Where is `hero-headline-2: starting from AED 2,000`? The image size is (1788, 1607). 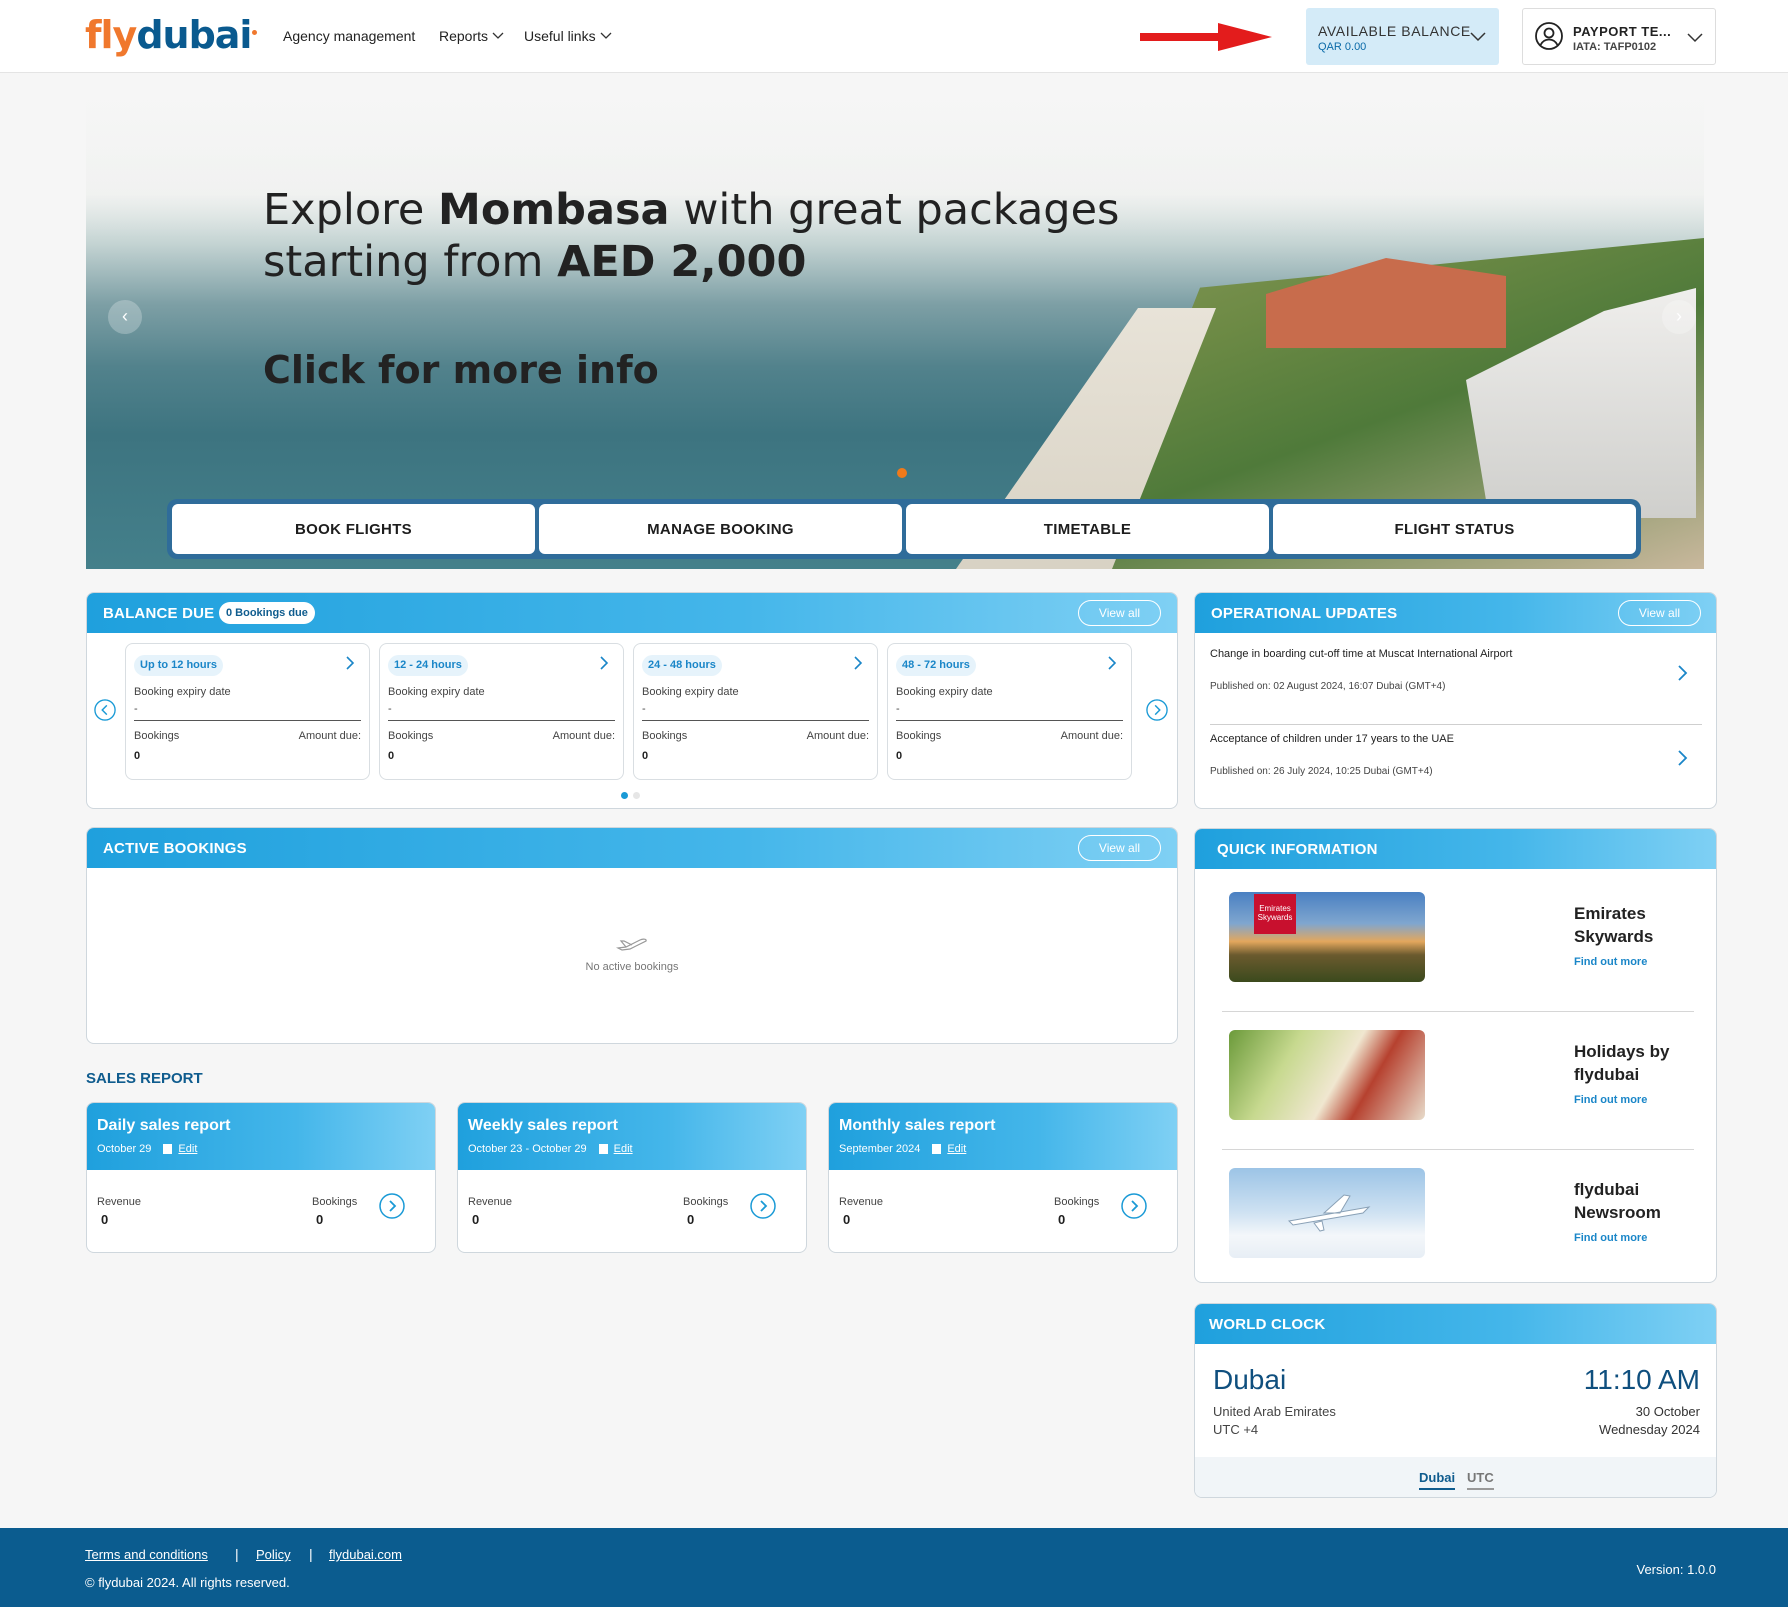 hero-headline-2: starting from AED 2,000 is located at coordinates (535, 262).